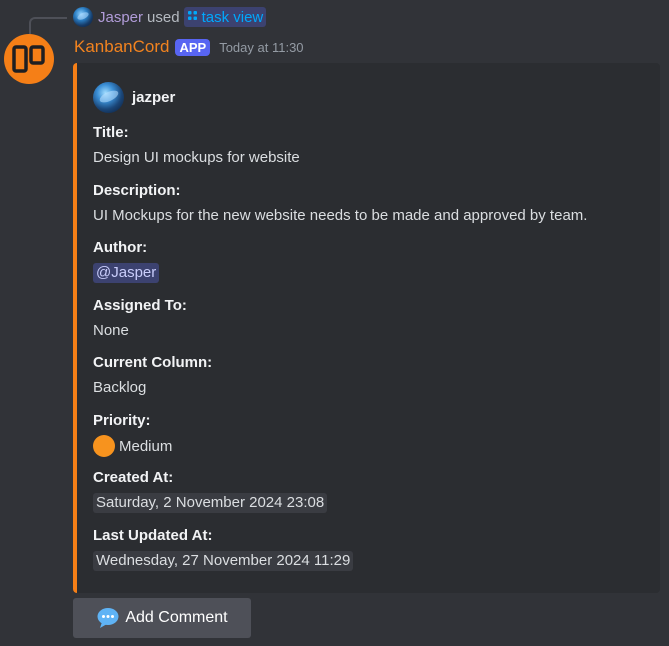  Describe the element at coordinates (120, 247) in the screenshot. I see `field-name: Author:` at that location.